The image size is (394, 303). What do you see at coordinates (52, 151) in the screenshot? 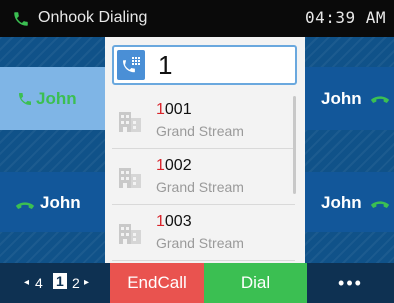
I see `left-stripe-mid` at bounding box center [52, 151].